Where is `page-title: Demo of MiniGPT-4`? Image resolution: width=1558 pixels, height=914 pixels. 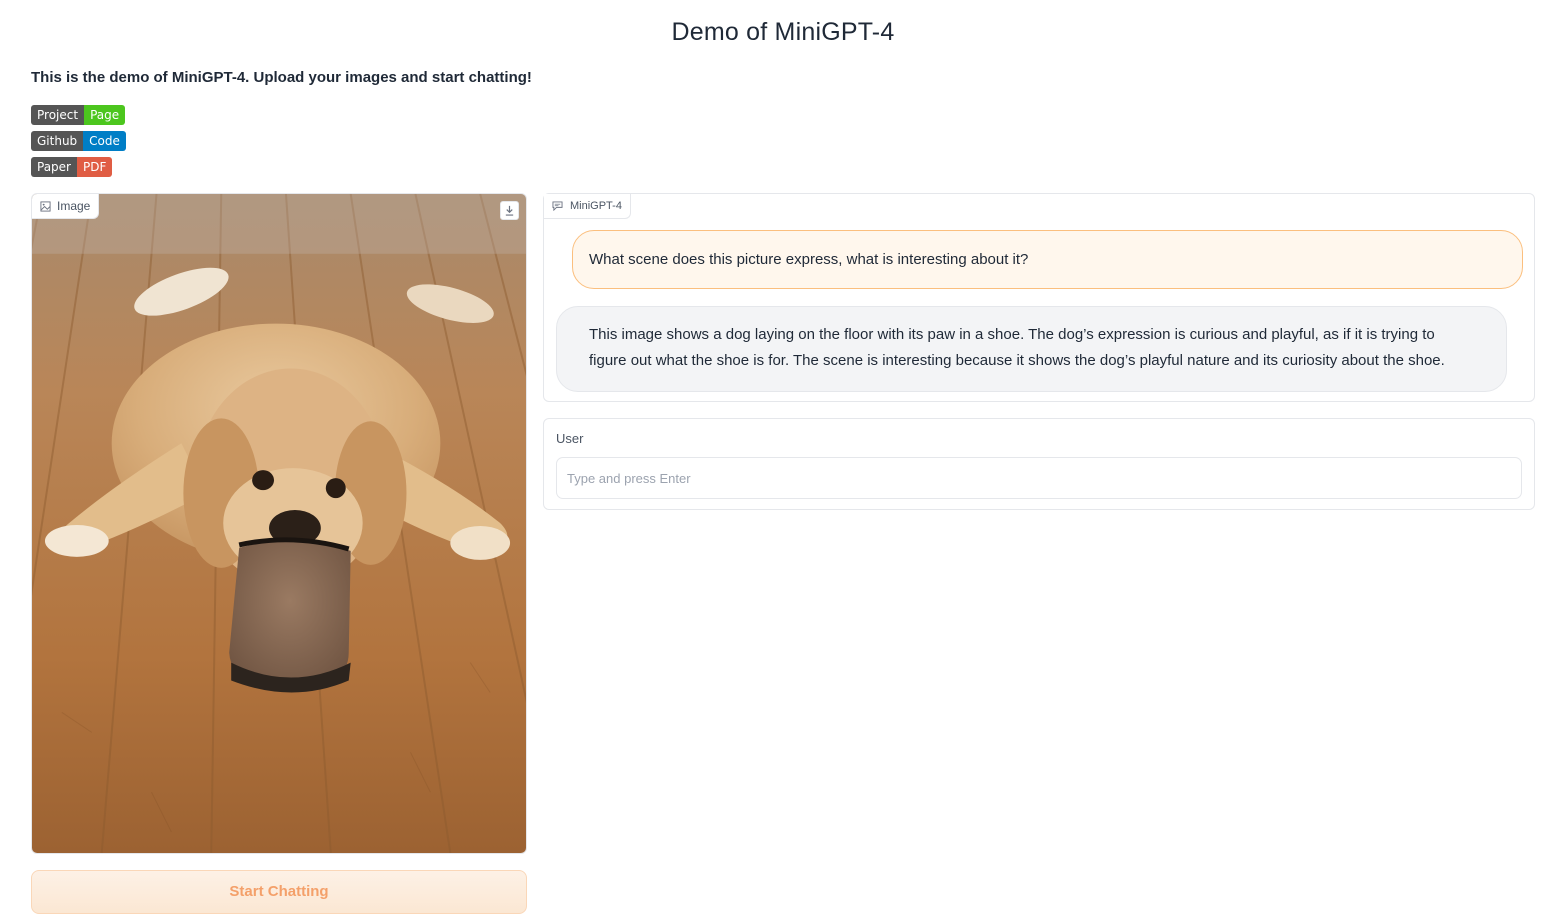 page-title: Demo of MiniGPT-4 is located at coordinates (783, 32).